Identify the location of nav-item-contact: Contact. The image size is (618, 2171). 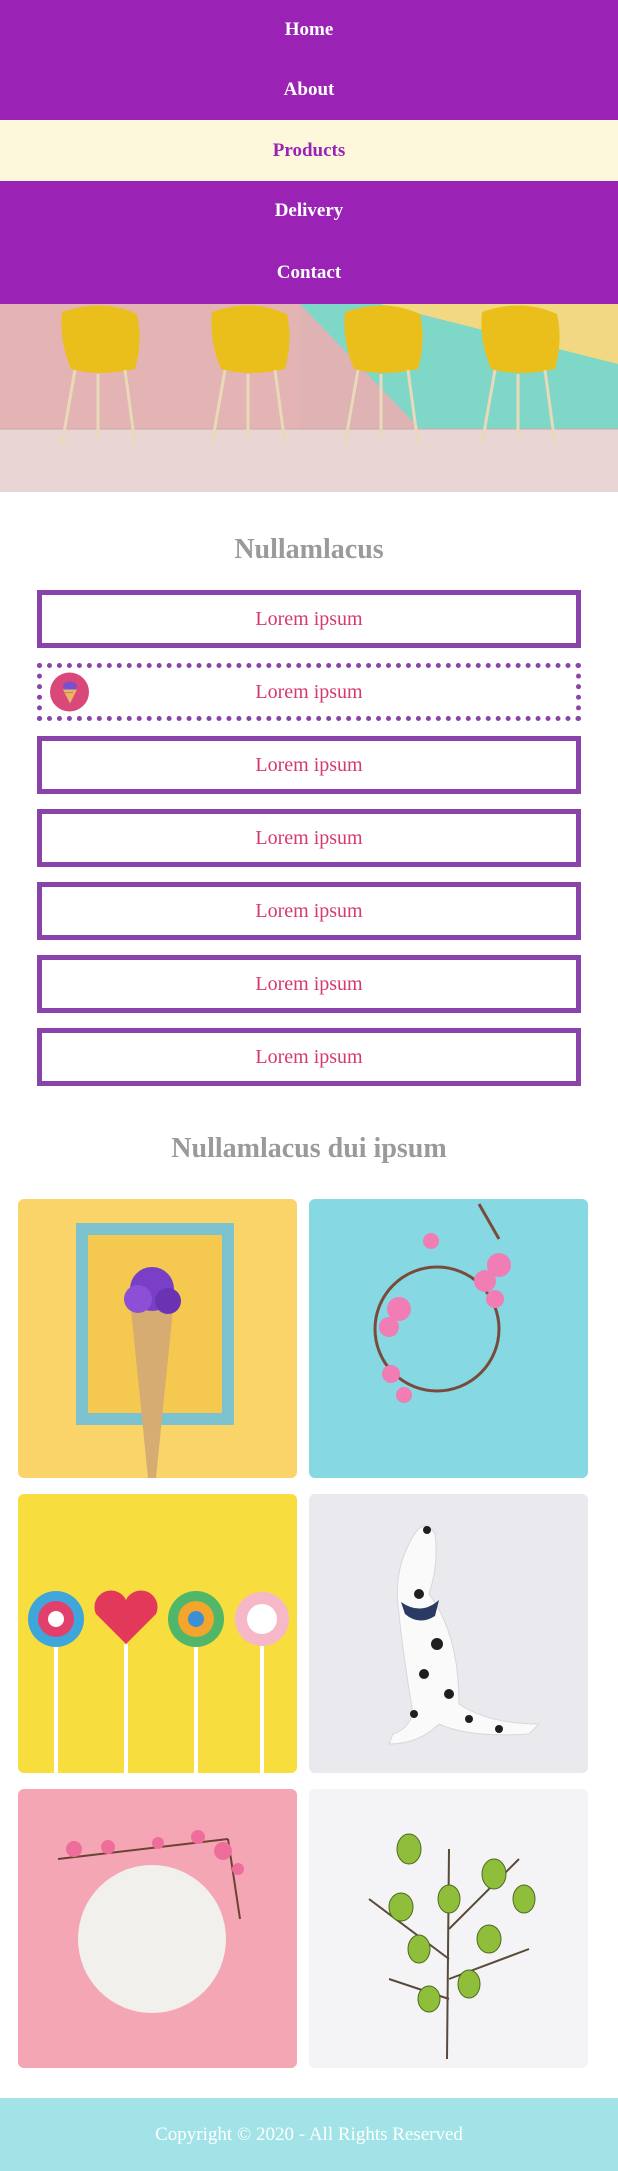
(309, 273).